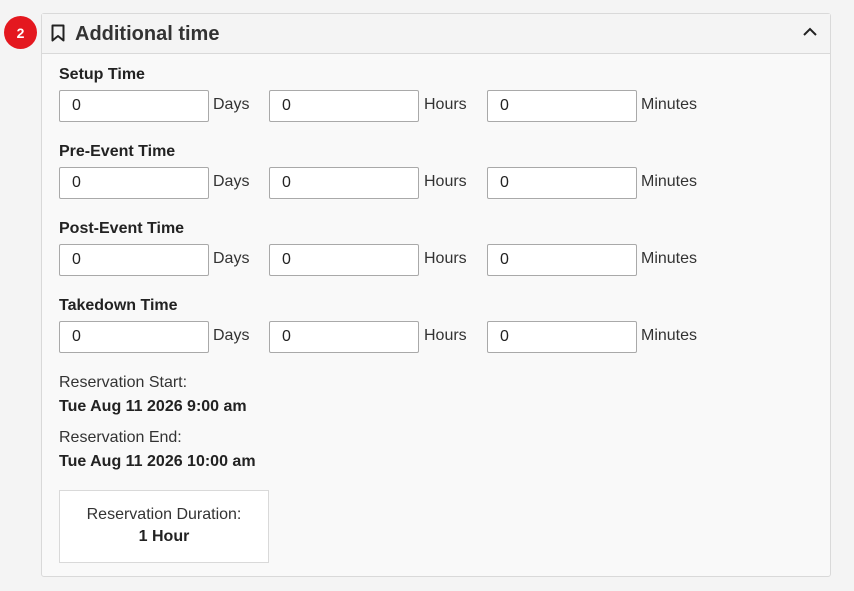 Image resolution: width=854 pixels, height=591 pixels. I want to click on step-number-badge: 2, so click(20, 32).